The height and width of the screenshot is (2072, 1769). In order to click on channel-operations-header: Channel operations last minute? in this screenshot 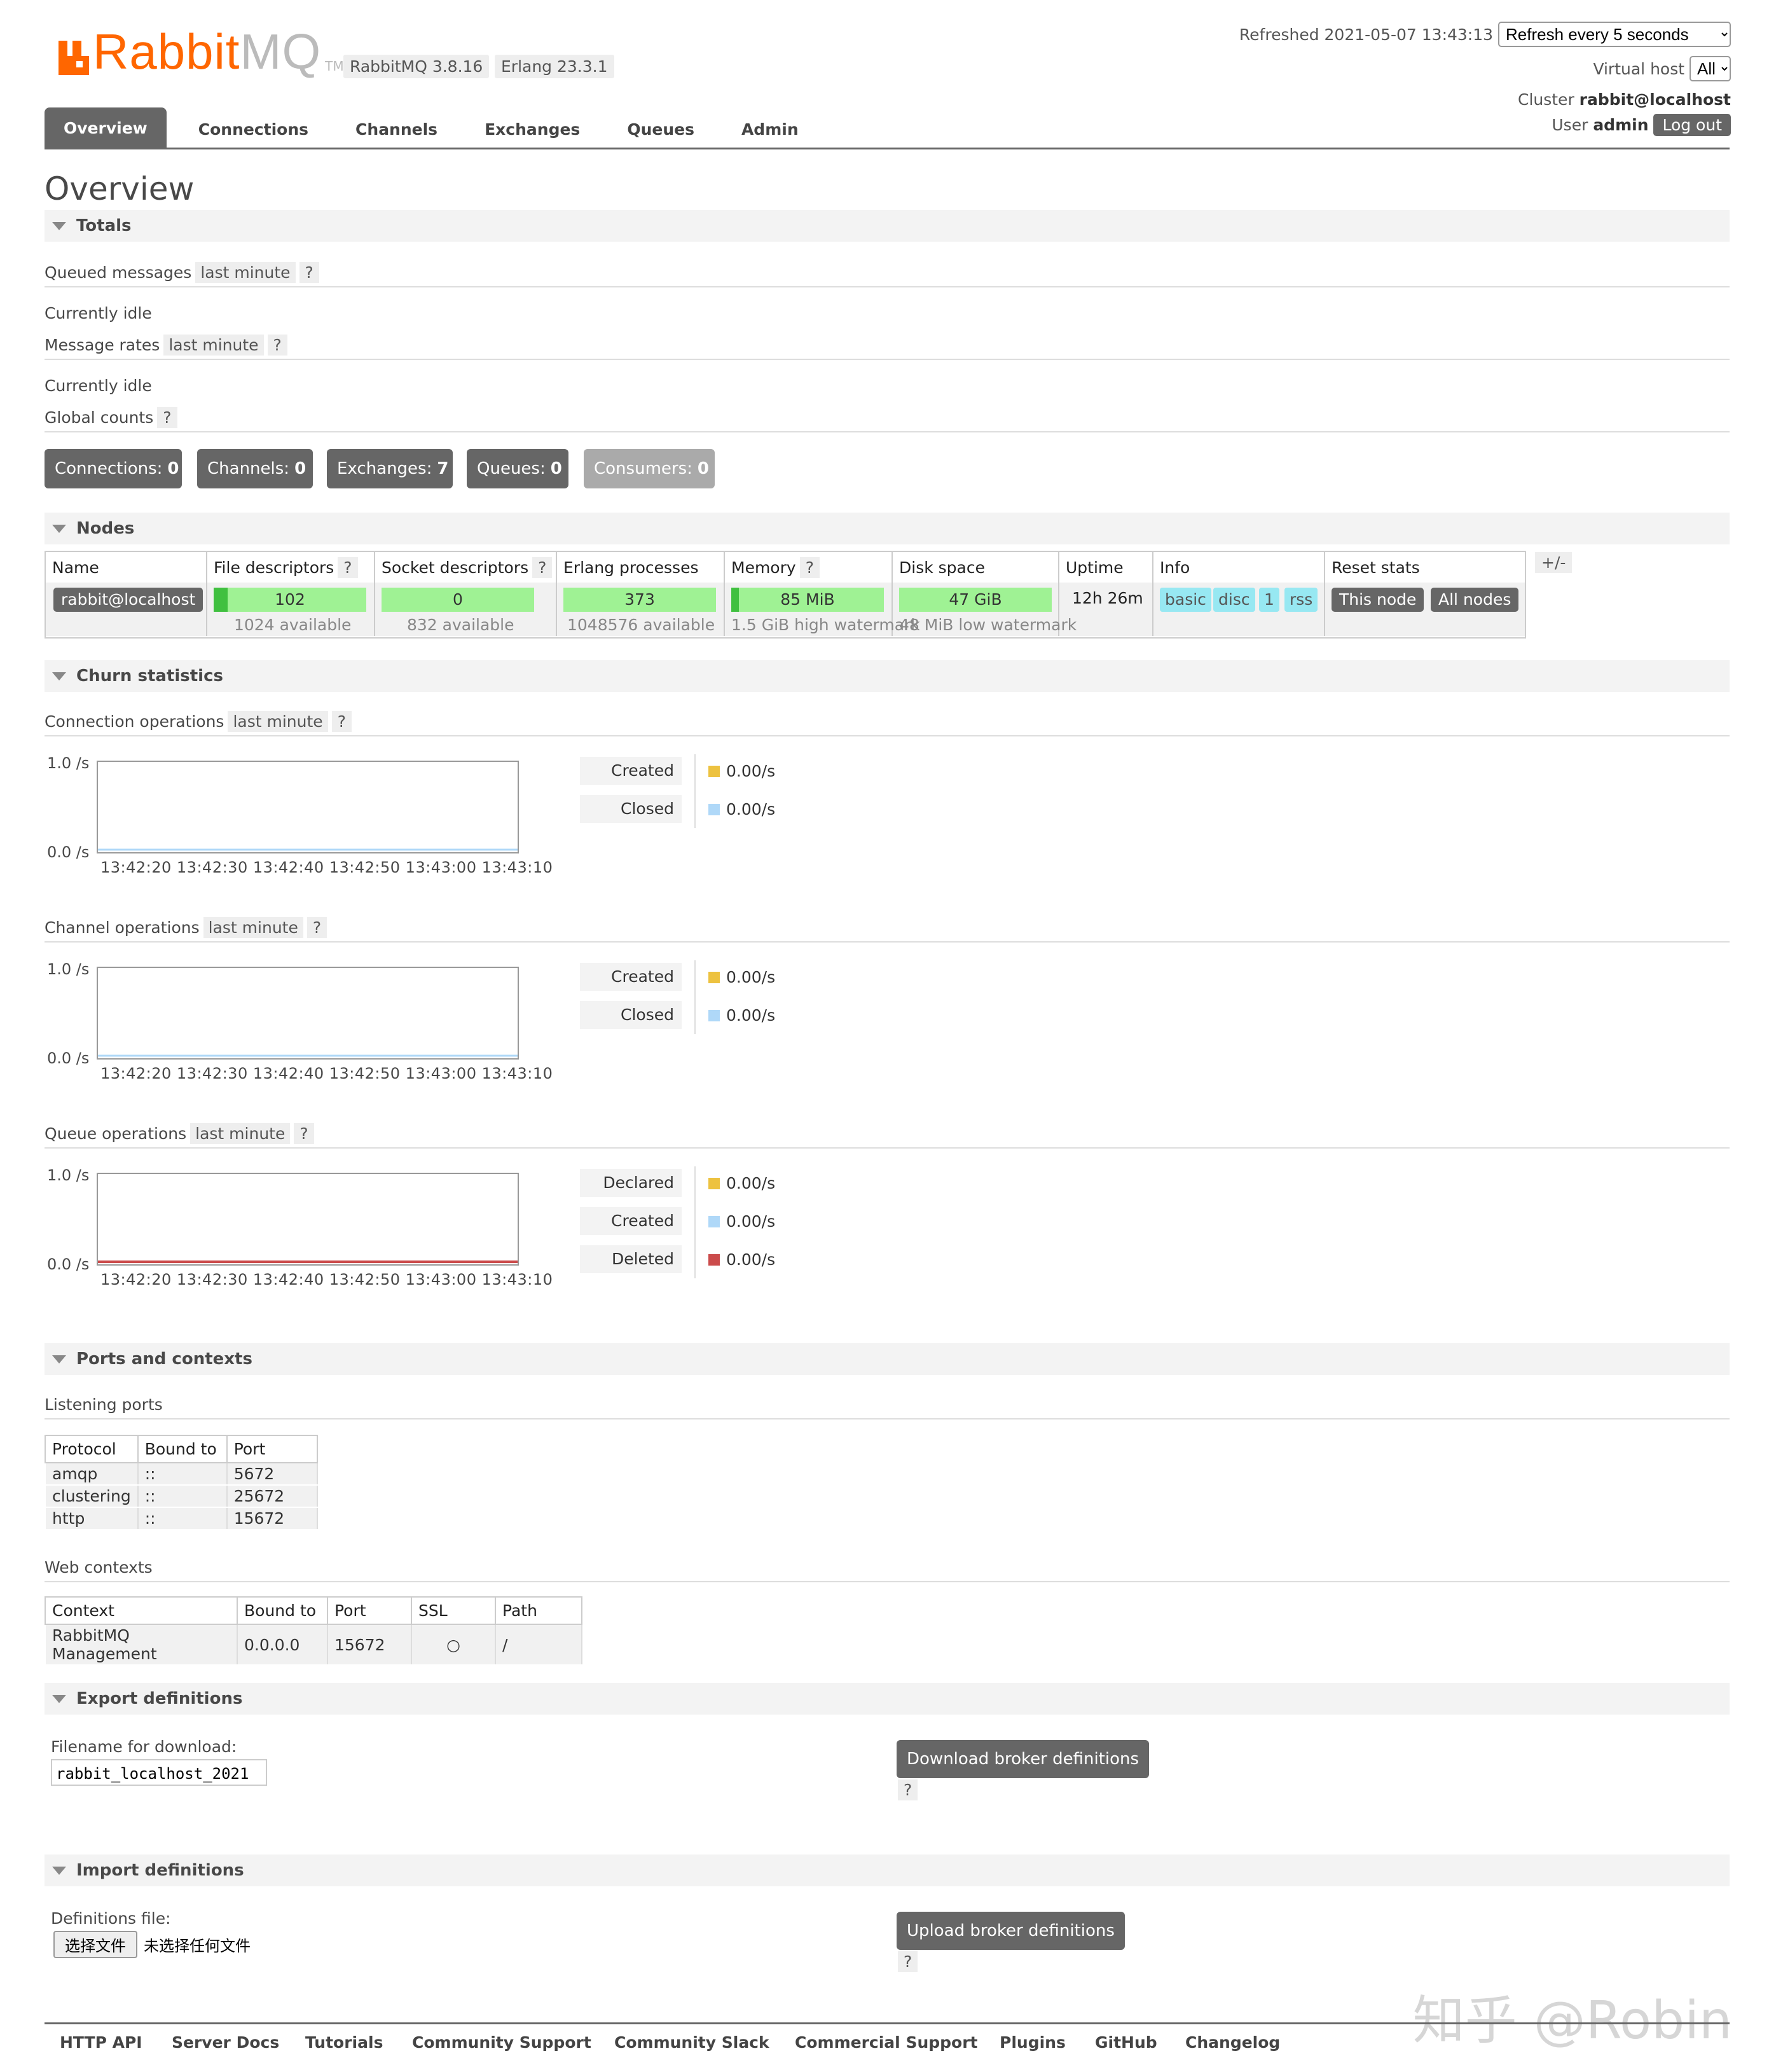, I will do `click(887, 930)`.